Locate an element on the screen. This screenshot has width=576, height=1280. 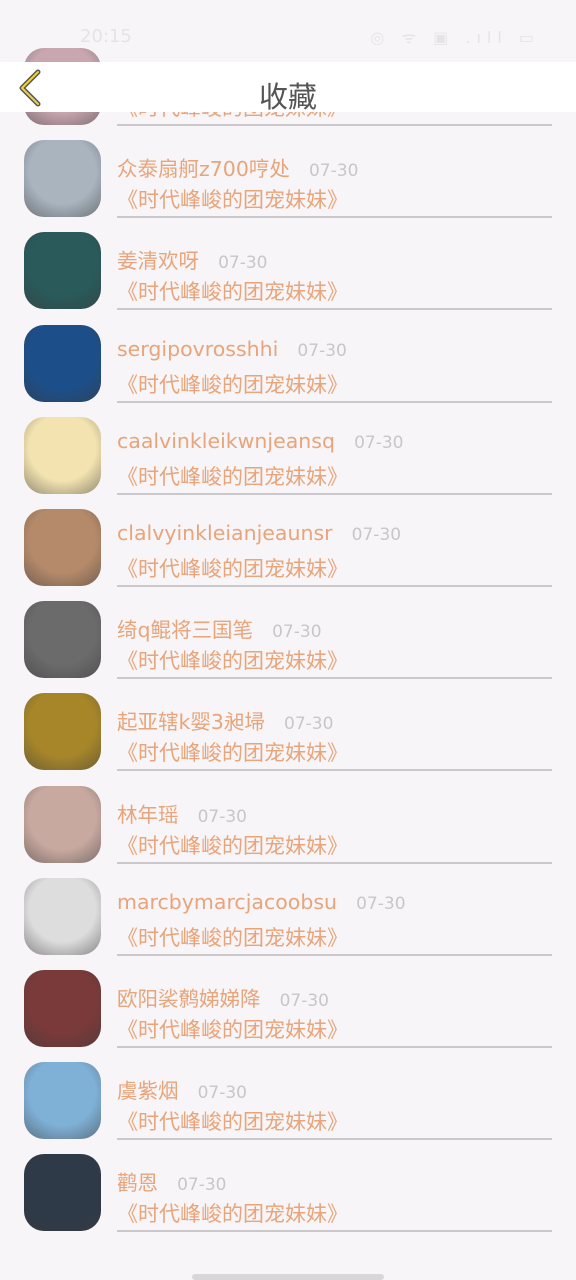
item-meta: 绮q鲲将三国笔 07-30 is located at coordinates (219, 628).